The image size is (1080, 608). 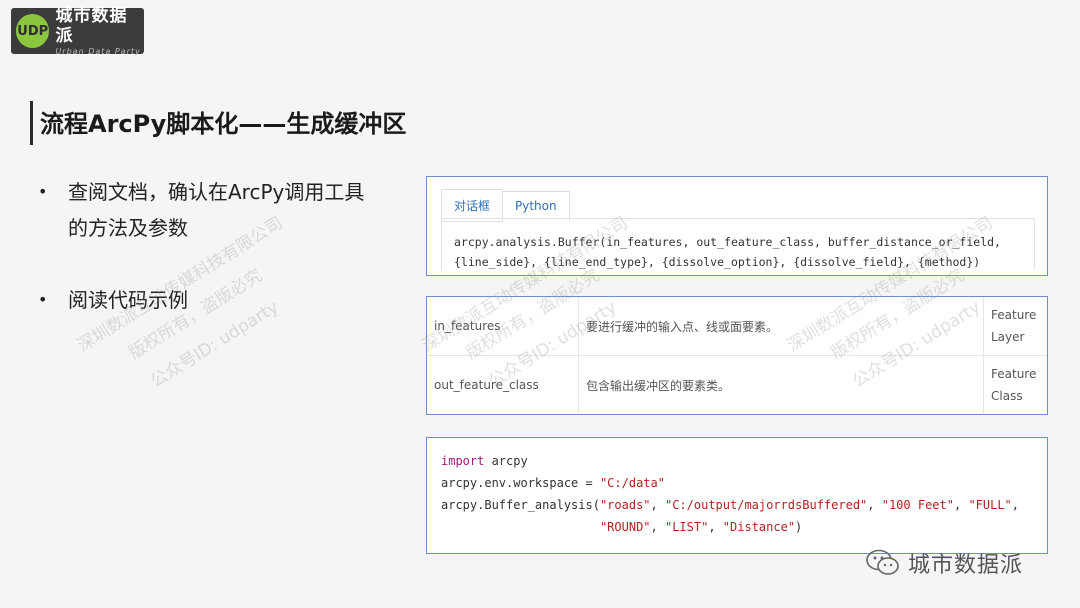 What do you see at coordinates (31, 123) in the screenshot?
I see `title-accent-bar` at bounding box center [31, 123].